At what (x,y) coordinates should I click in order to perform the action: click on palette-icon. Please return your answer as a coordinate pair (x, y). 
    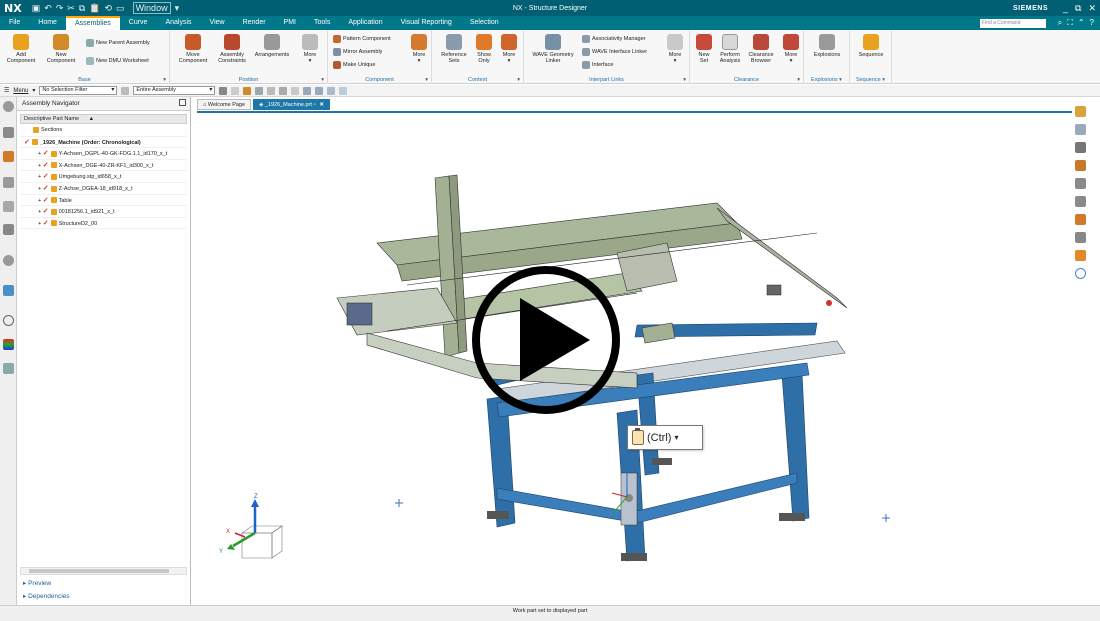
    Looking at the image, I should click on (8, 344).